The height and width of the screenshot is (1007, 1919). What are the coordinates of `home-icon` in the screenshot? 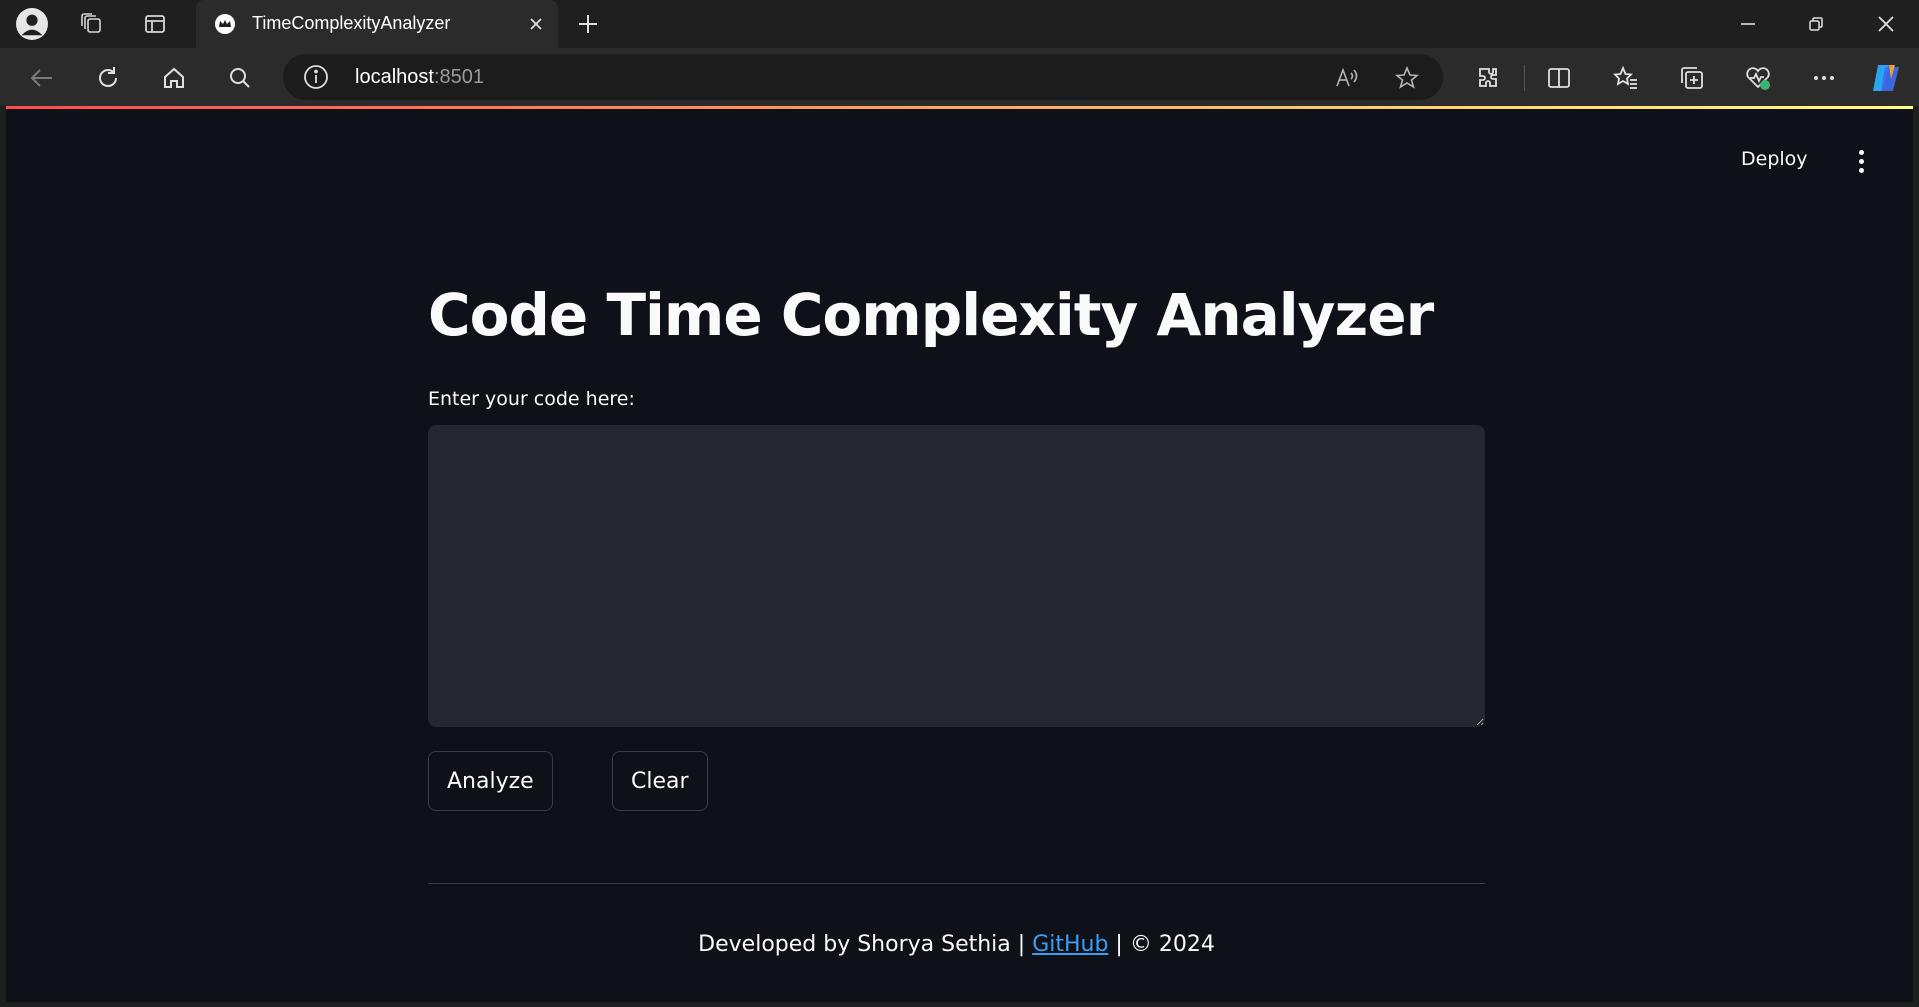 It's located at (174, 78).